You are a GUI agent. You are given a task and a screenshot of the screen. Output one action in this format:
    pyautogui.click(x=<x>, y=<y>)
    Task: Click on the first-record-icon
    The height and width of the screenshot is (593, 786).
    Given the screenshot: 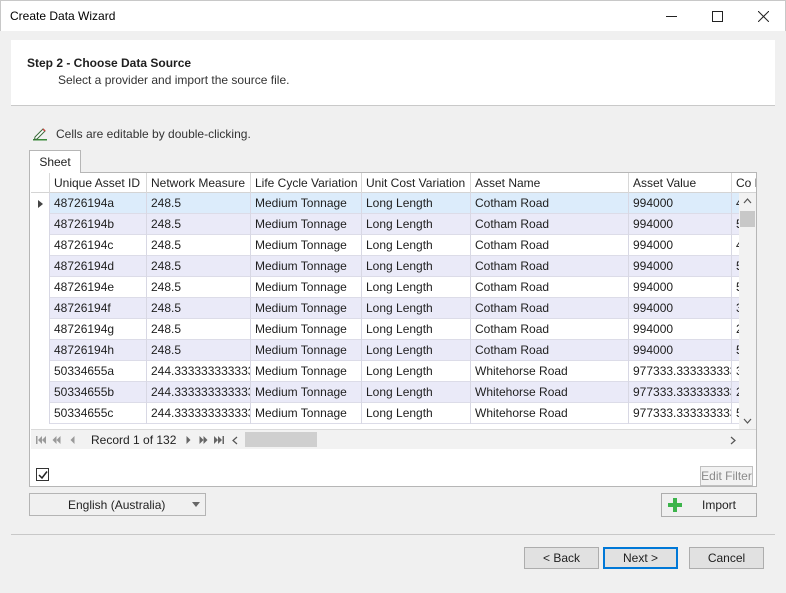 What is the action you would take?
    pyautogui.click(x=41, y=440)
    